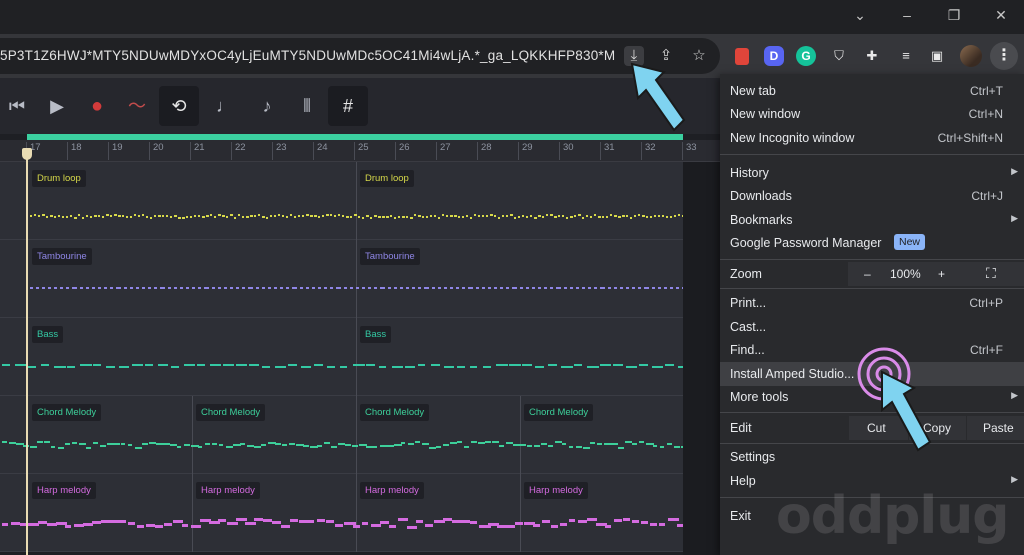 This screenshot has width=1024, height=555. What do you see at coordinates (860, 15) in the screenshot?
I see `tab-search-icon: ⌄` at bounding box center [860, 15].